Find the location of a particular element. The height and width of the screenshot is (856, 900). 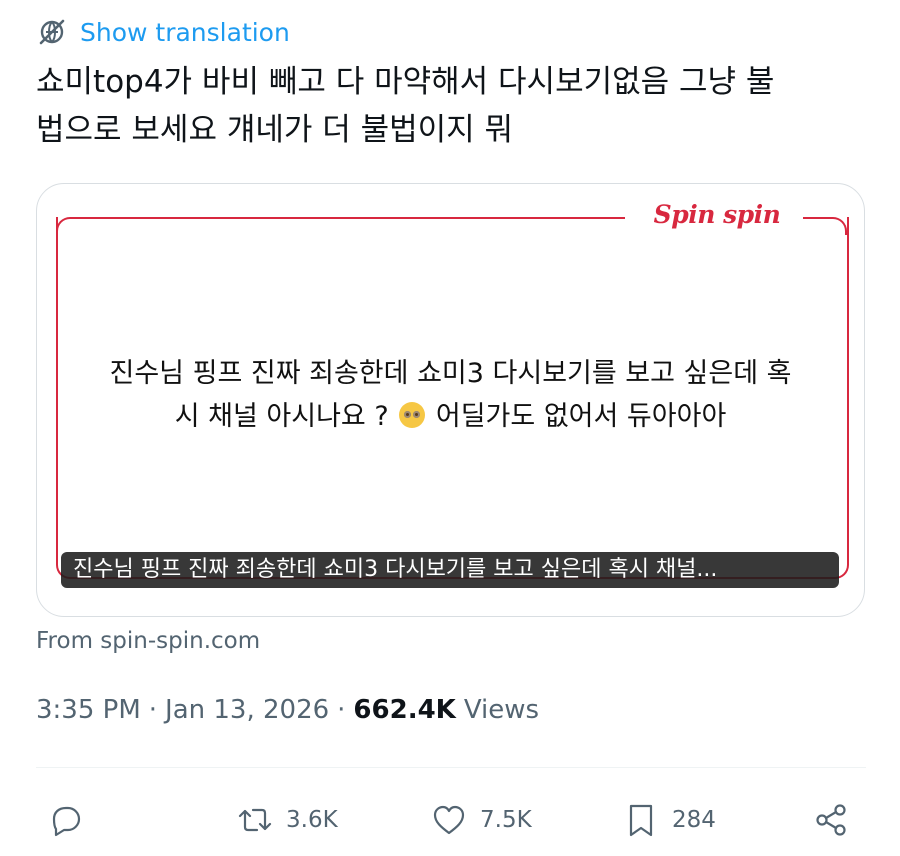

tweet-time: 3:35 PM is located at coordinates (88, 710).